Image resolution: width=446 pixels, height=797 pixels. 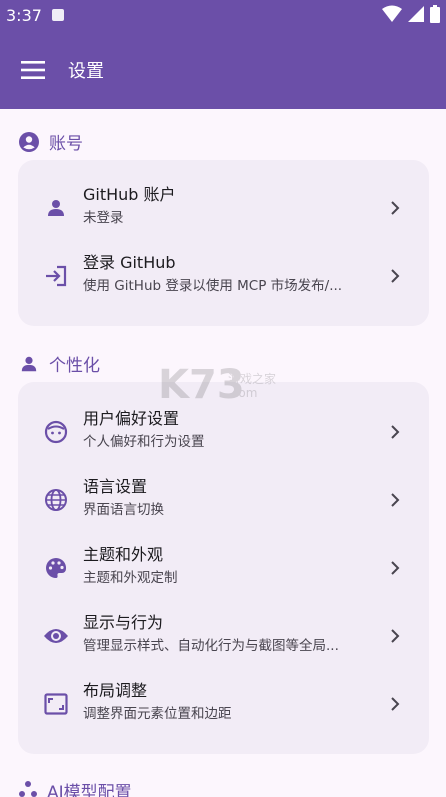 What do you see at coordinates (24, 15) in the screenshot?
I see `status-time: 3:37` at bounding box center [24, 15].